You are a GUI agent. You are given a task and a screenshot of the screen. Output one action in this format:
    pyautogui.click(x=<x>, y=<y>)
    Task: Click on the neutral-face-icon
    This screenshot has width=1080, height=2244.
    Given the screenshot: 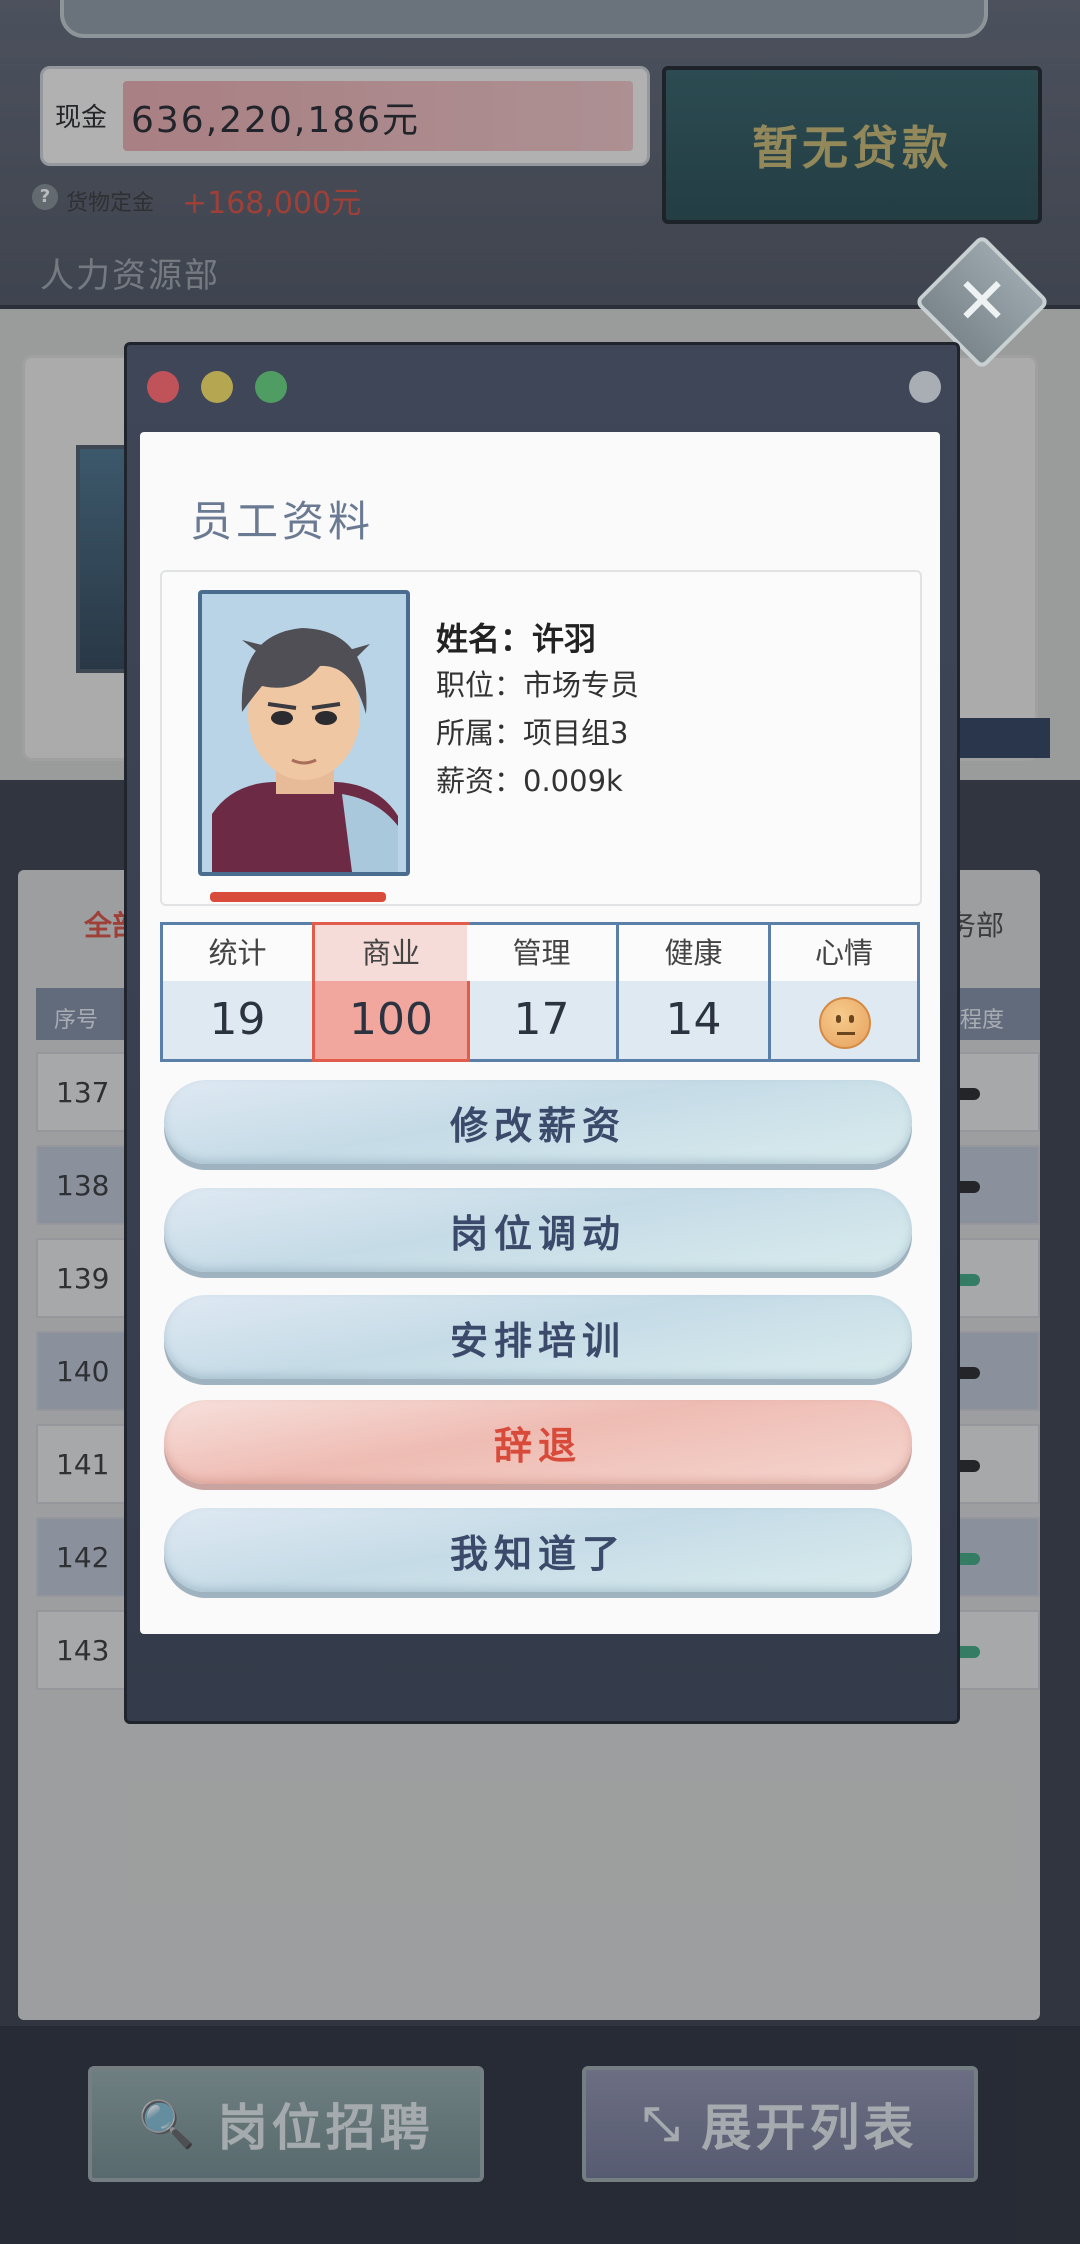 What is the action you would take?
    pyautogui.click(x=845, y=1023)
    